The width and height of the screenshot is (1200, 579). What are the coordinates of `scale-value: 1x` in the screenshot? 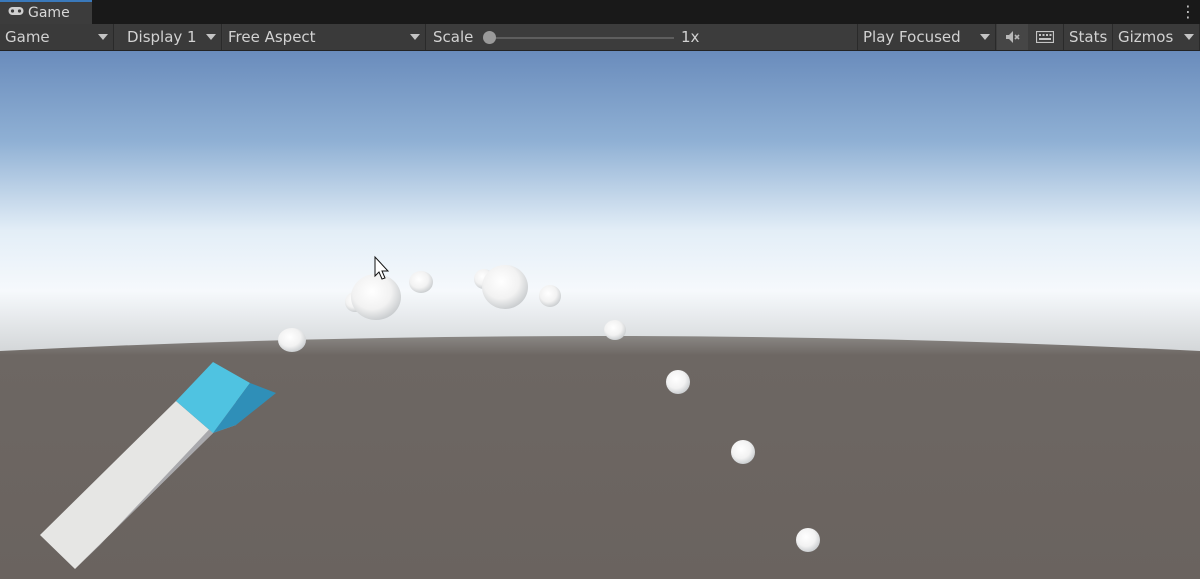 It's located at (690, 37).